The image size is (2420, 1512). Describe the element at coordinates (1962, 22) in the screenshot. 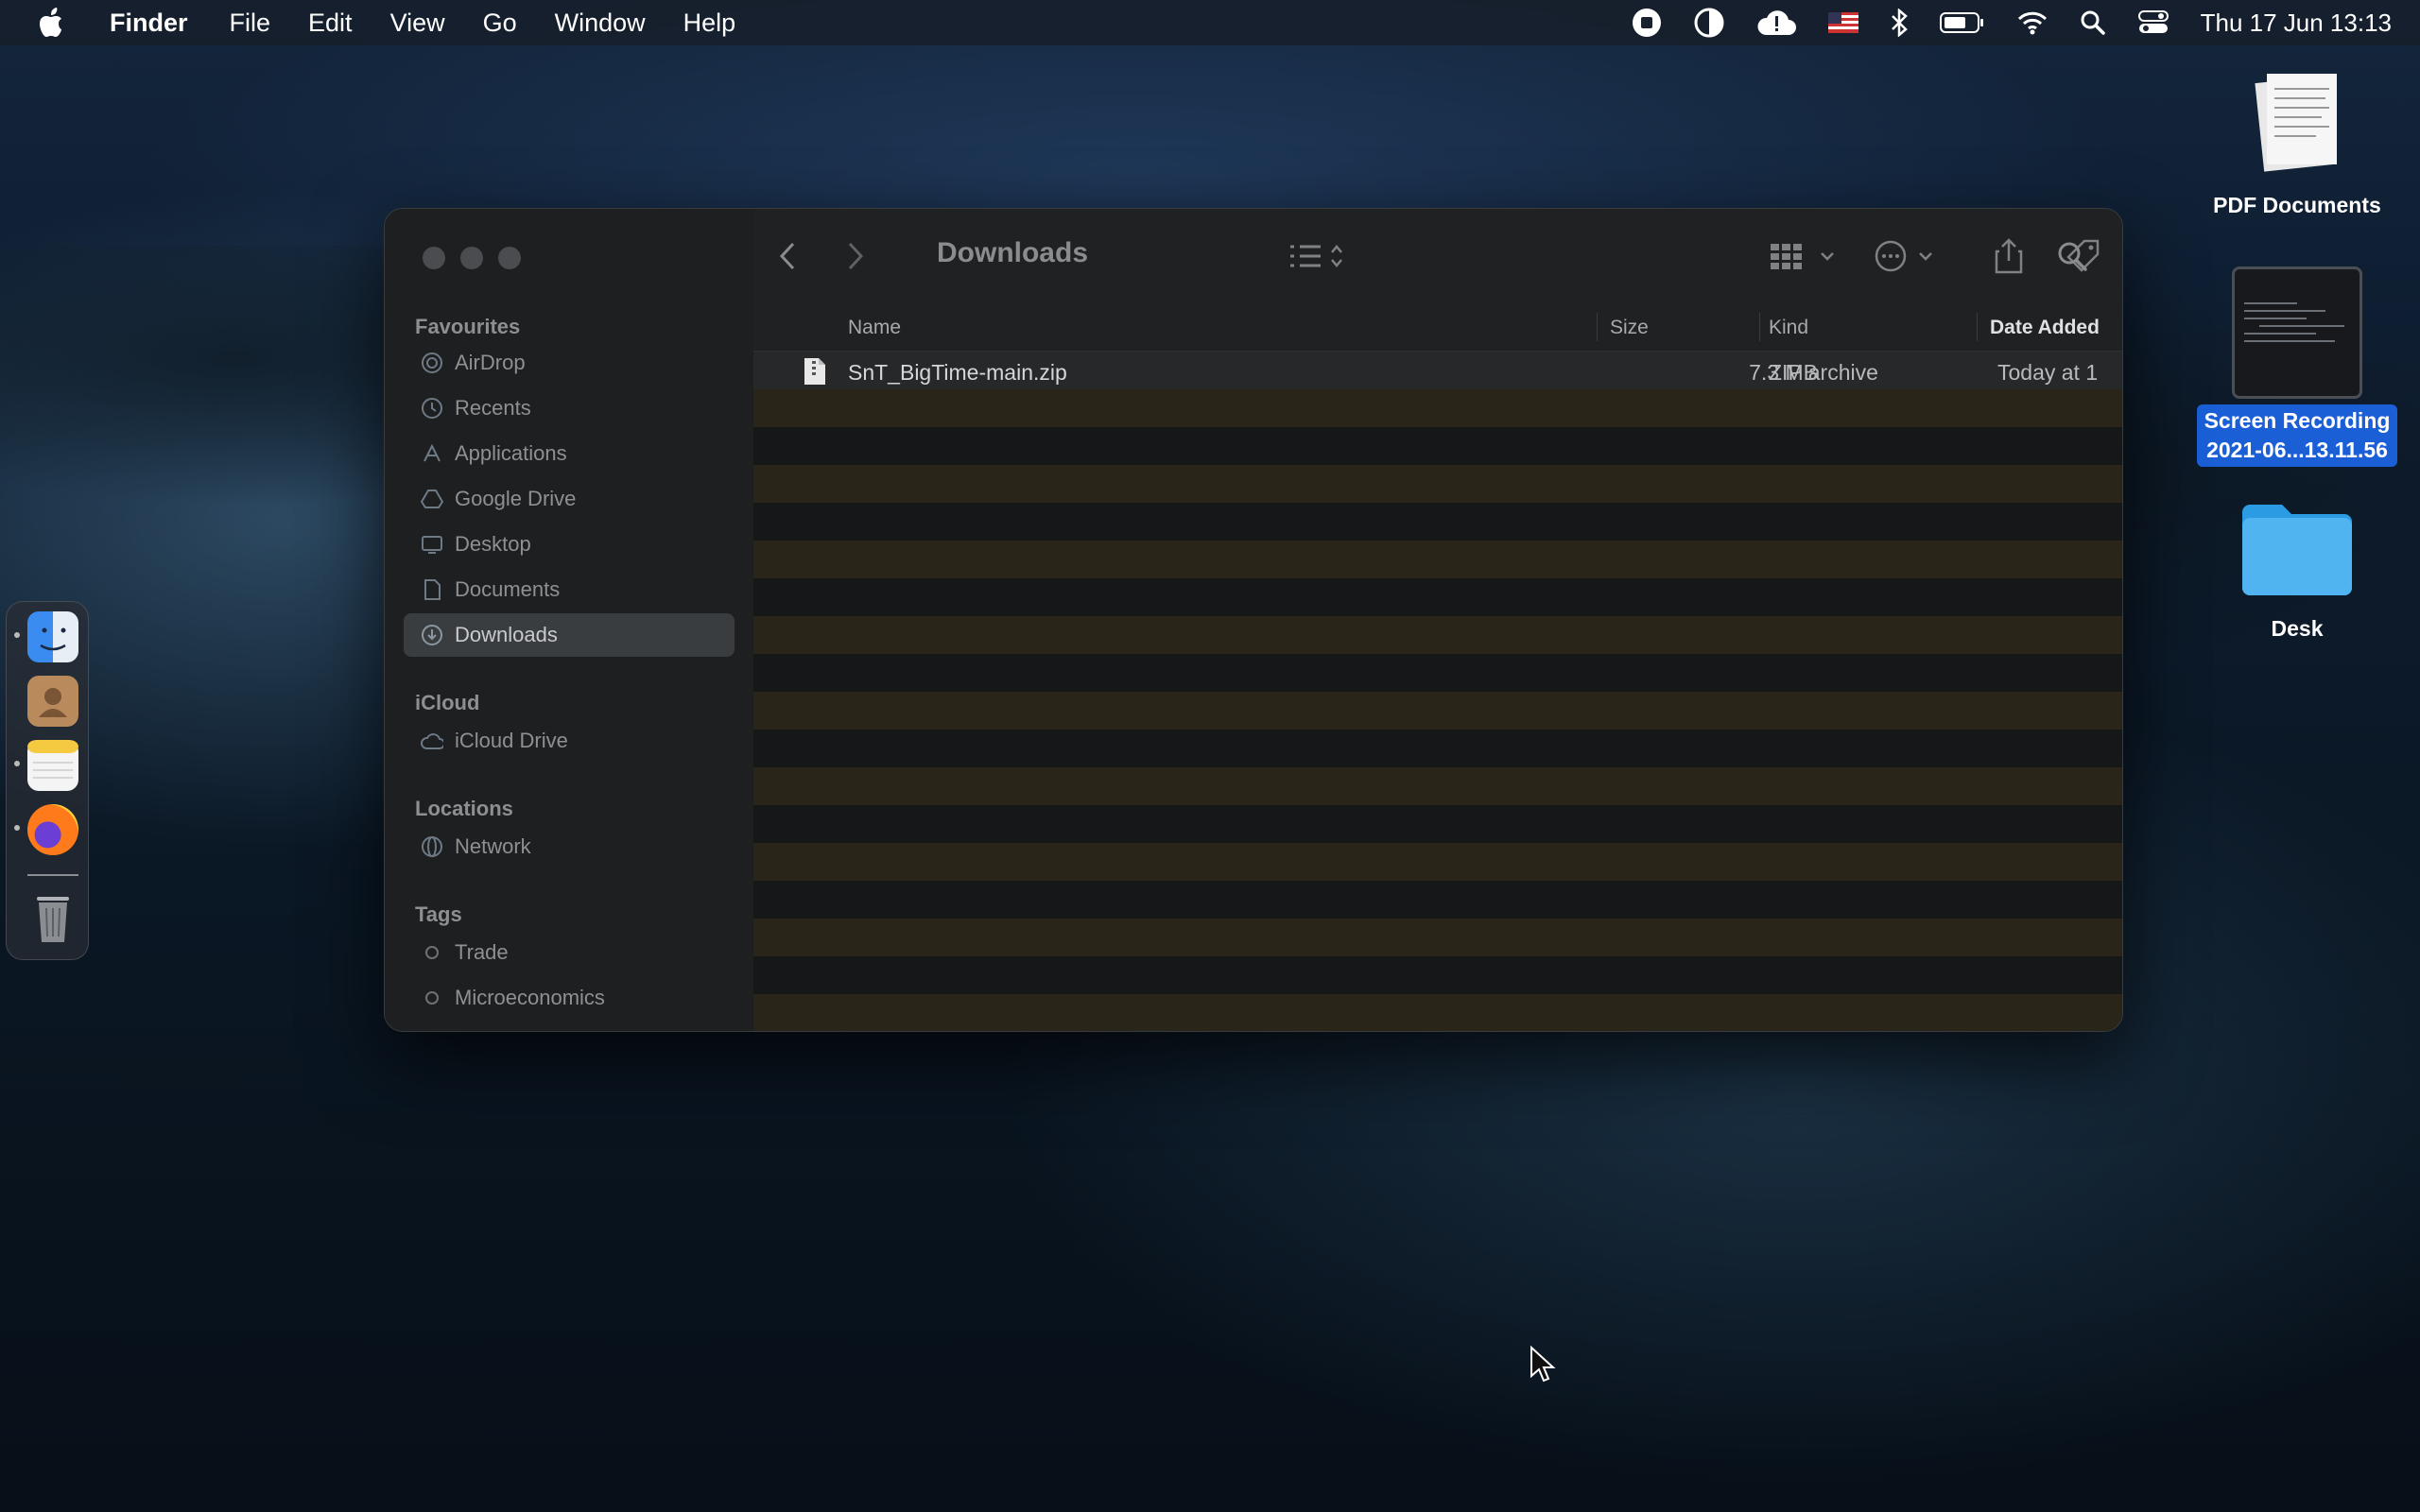

I see `battery-icon` at that location.